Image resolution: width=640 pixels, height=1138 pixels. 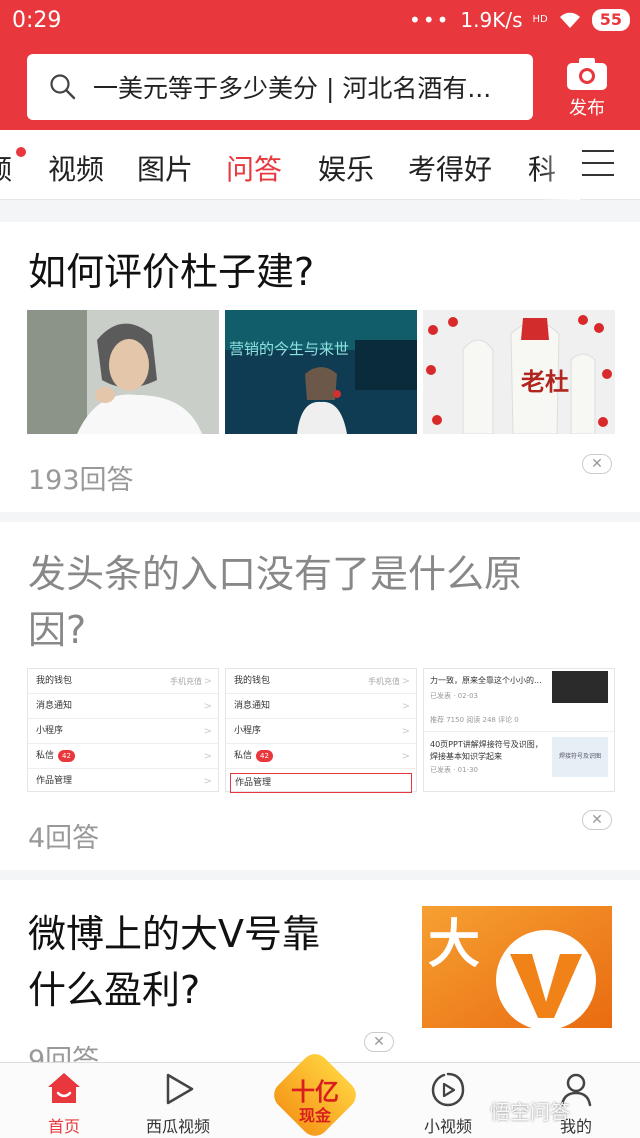 What do you see at coordinates (587, 74) in the screenshot?
I see `camera-icon` at bounding box center [587, 74].